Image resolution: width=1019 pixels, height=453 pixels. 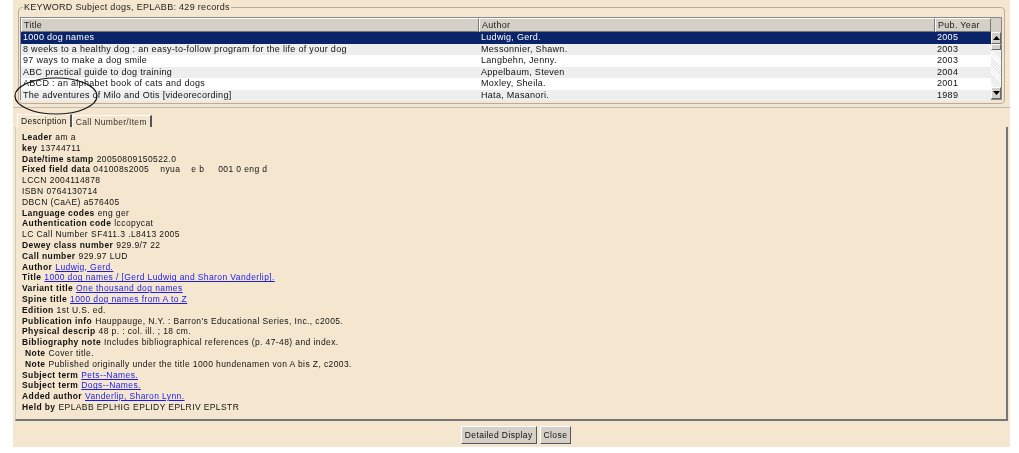 What do you see at coordinates (963, 25) in the screenshot?
I see `column-header: Pub. Year` at bounding box center [963, 25].